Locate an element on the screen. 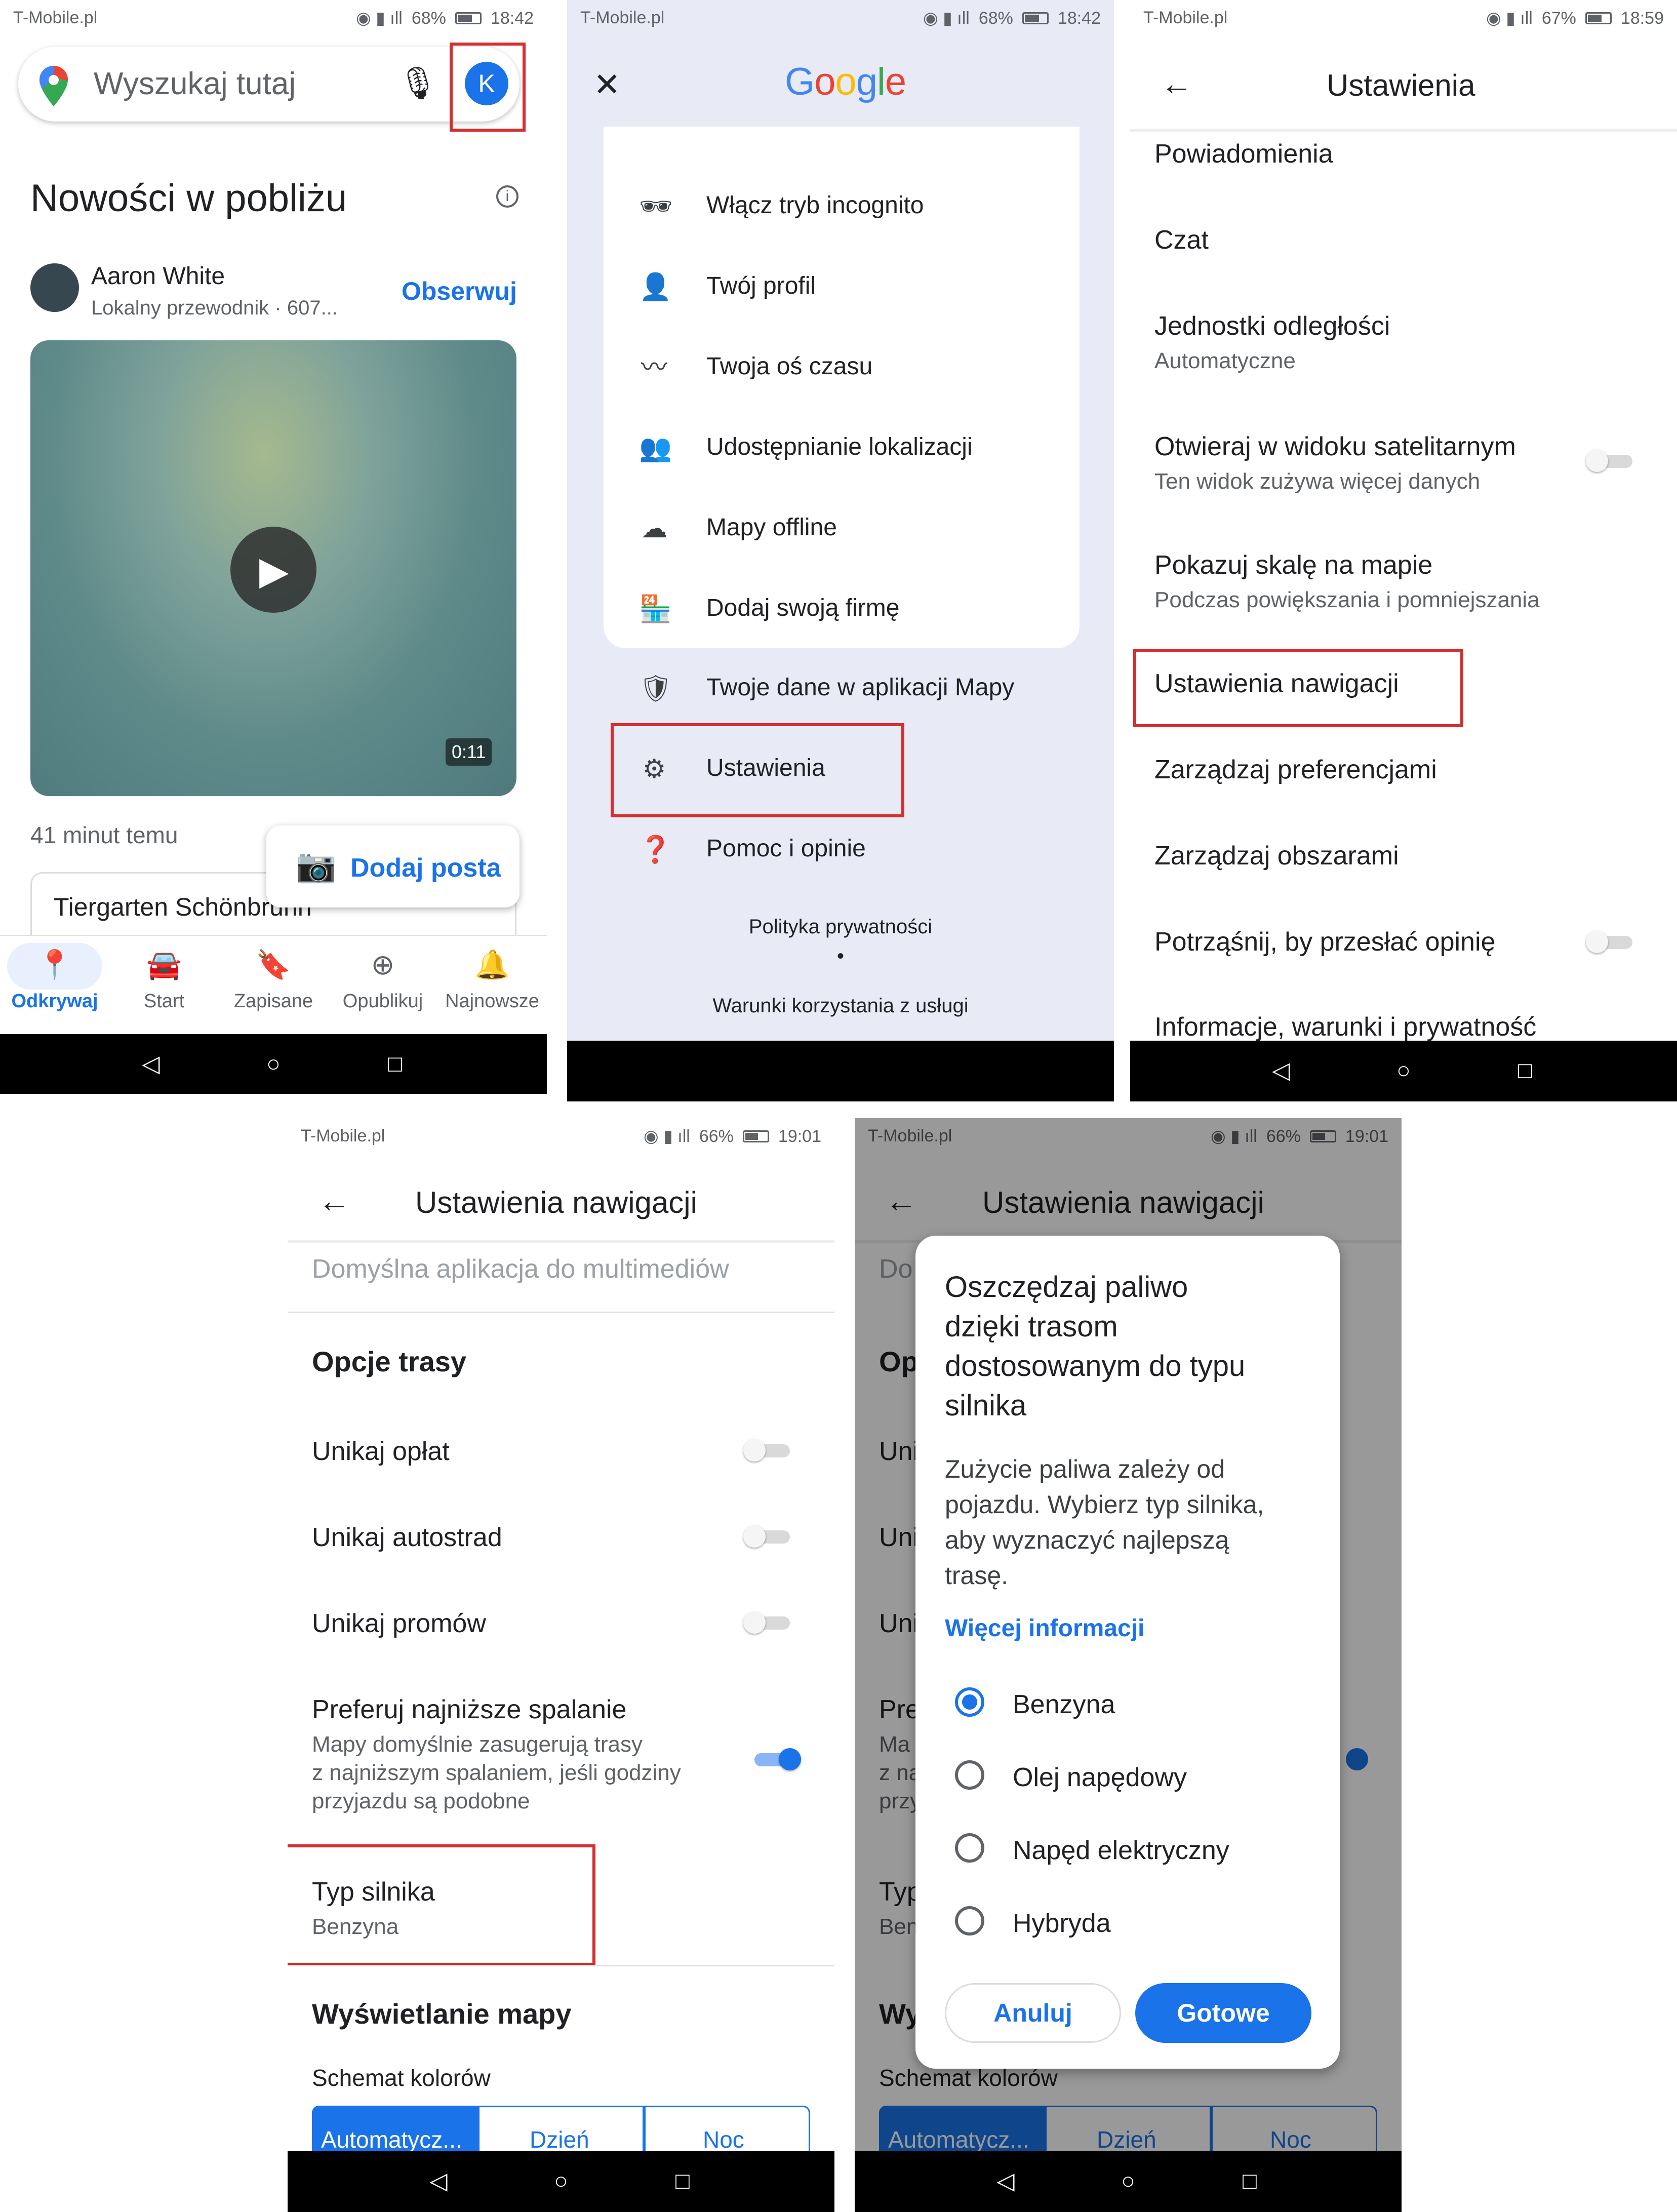  bottom-nav-item-start: 🚘 Start is located at coordinates (164, 986).